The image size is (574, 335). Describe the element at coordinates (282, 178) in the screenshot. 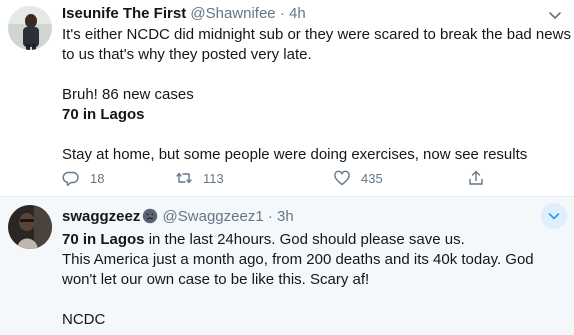

I see `tweet-actions: 18 113 435` at that location.